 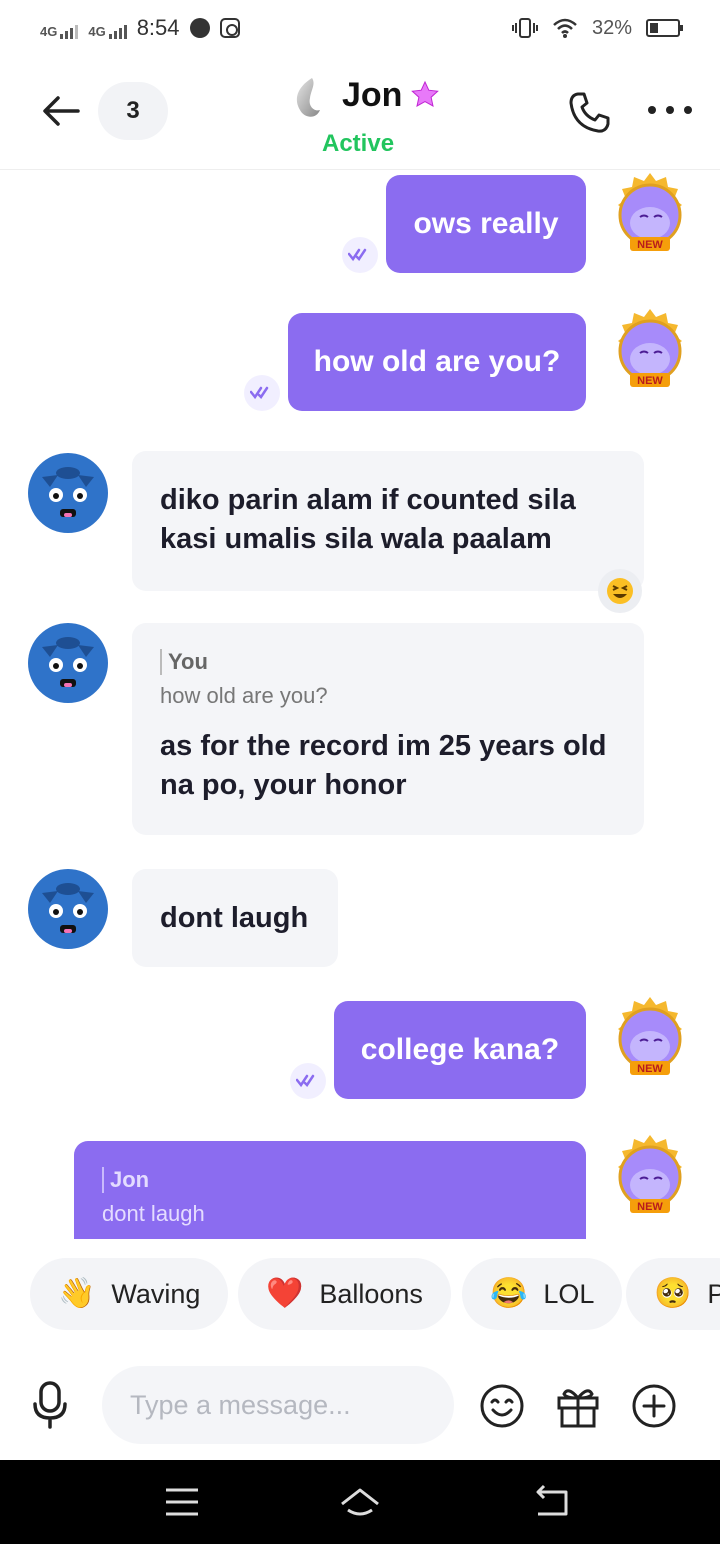 I want to click on chat-header: 3 Jon Active, so click(x=360, y=113).